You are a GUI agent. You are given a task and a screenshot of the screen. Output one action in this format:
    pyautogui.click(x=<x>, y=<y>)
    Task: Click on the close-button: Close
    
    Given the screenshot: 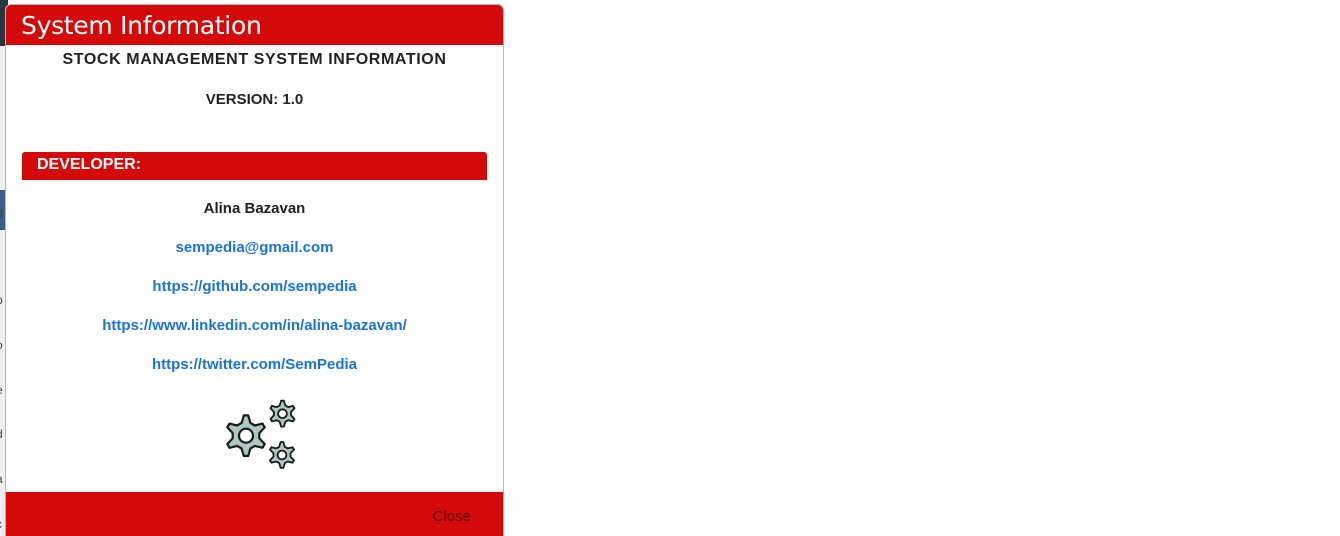 What is the action you would take?
    pyautogui.click(x=452, y=516)
    